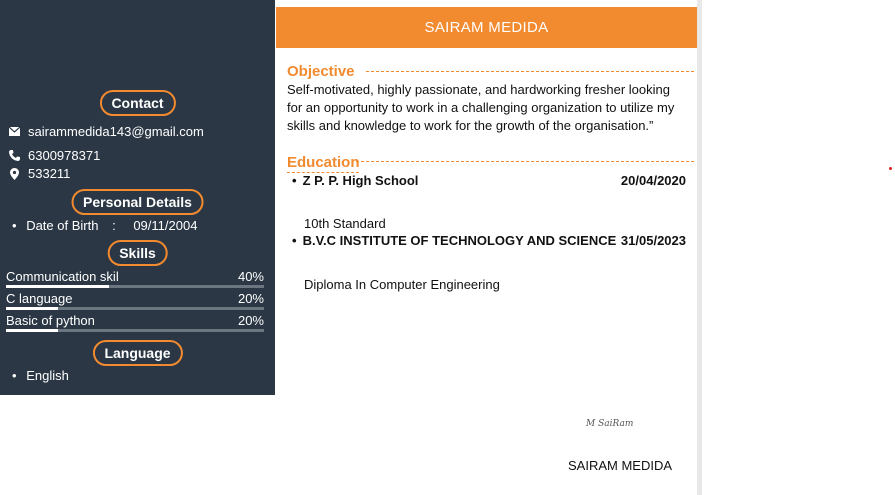  Describe the element at coordinates (104, 225) in the screenshot. I see `dob-row: • Date of Birth : 09/11/2004` at that location.